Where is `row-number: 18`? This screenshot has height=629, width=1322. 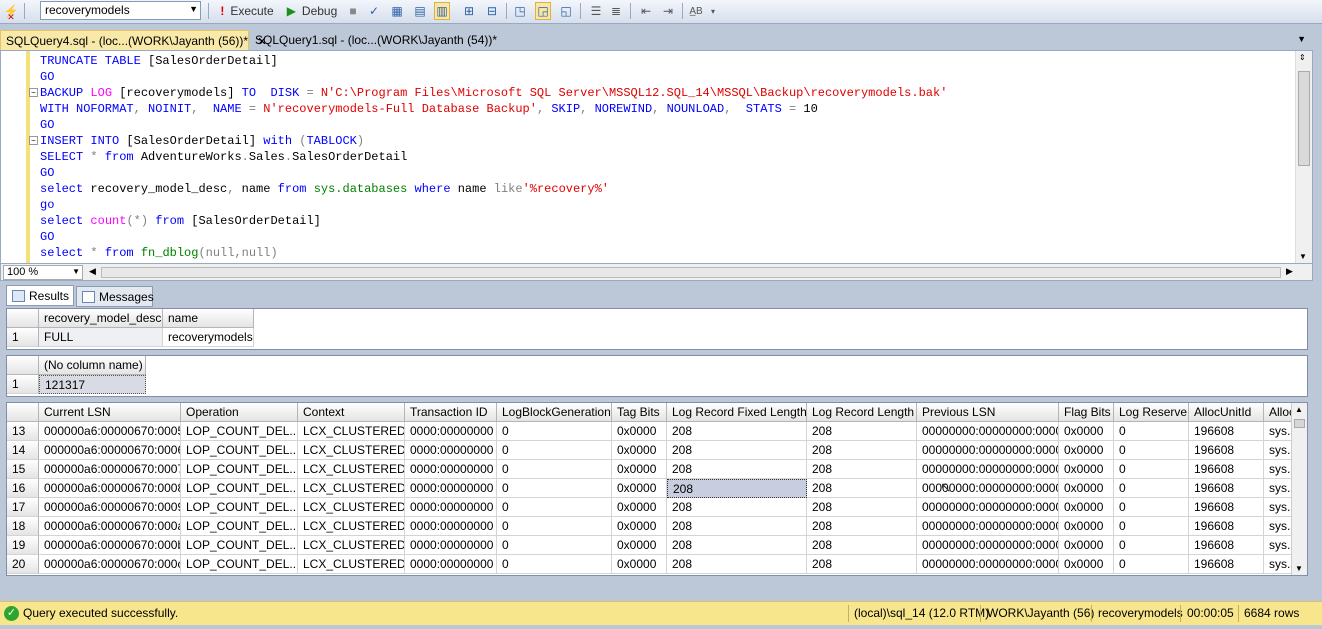
row-number: 18 is located at coordinates (23, 526).